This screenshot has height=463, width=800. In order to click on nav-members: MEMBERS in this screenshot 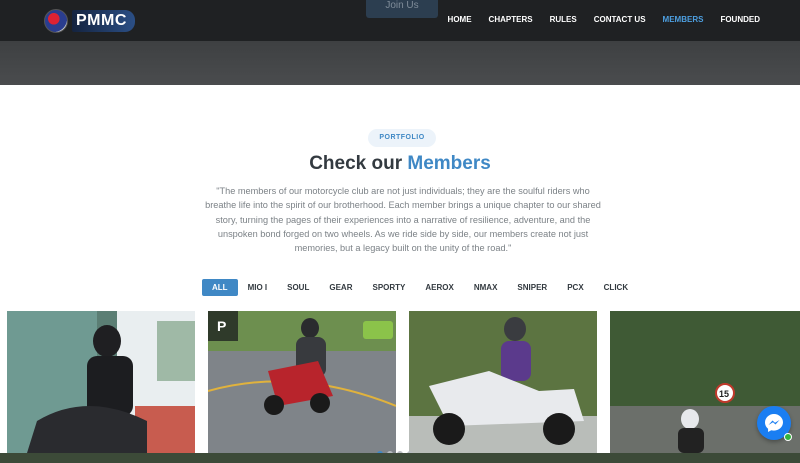, I will do `click(683, 19)`.